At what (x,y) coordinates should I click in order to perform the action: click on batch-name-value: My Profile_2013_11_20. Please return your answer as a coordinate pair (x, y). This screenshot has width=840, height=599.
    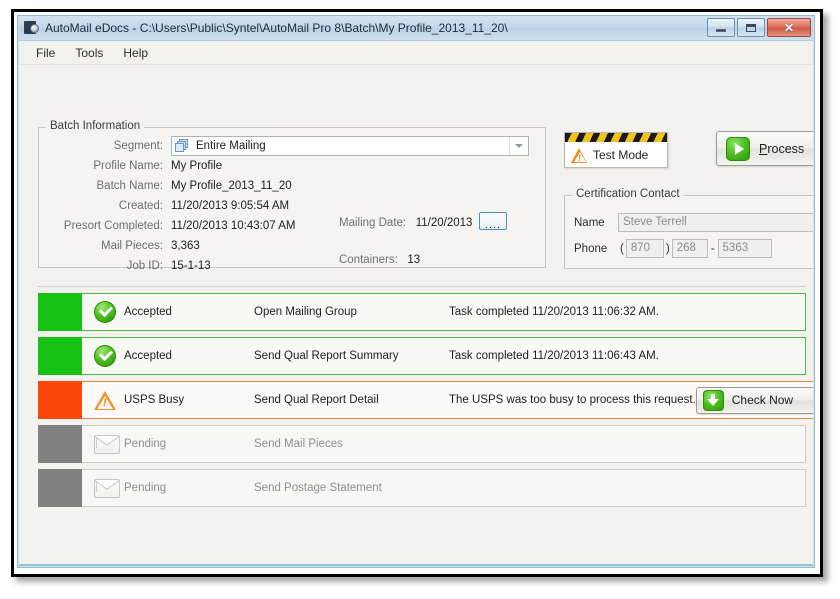
    Looking at the image, I should click on (231, 186).